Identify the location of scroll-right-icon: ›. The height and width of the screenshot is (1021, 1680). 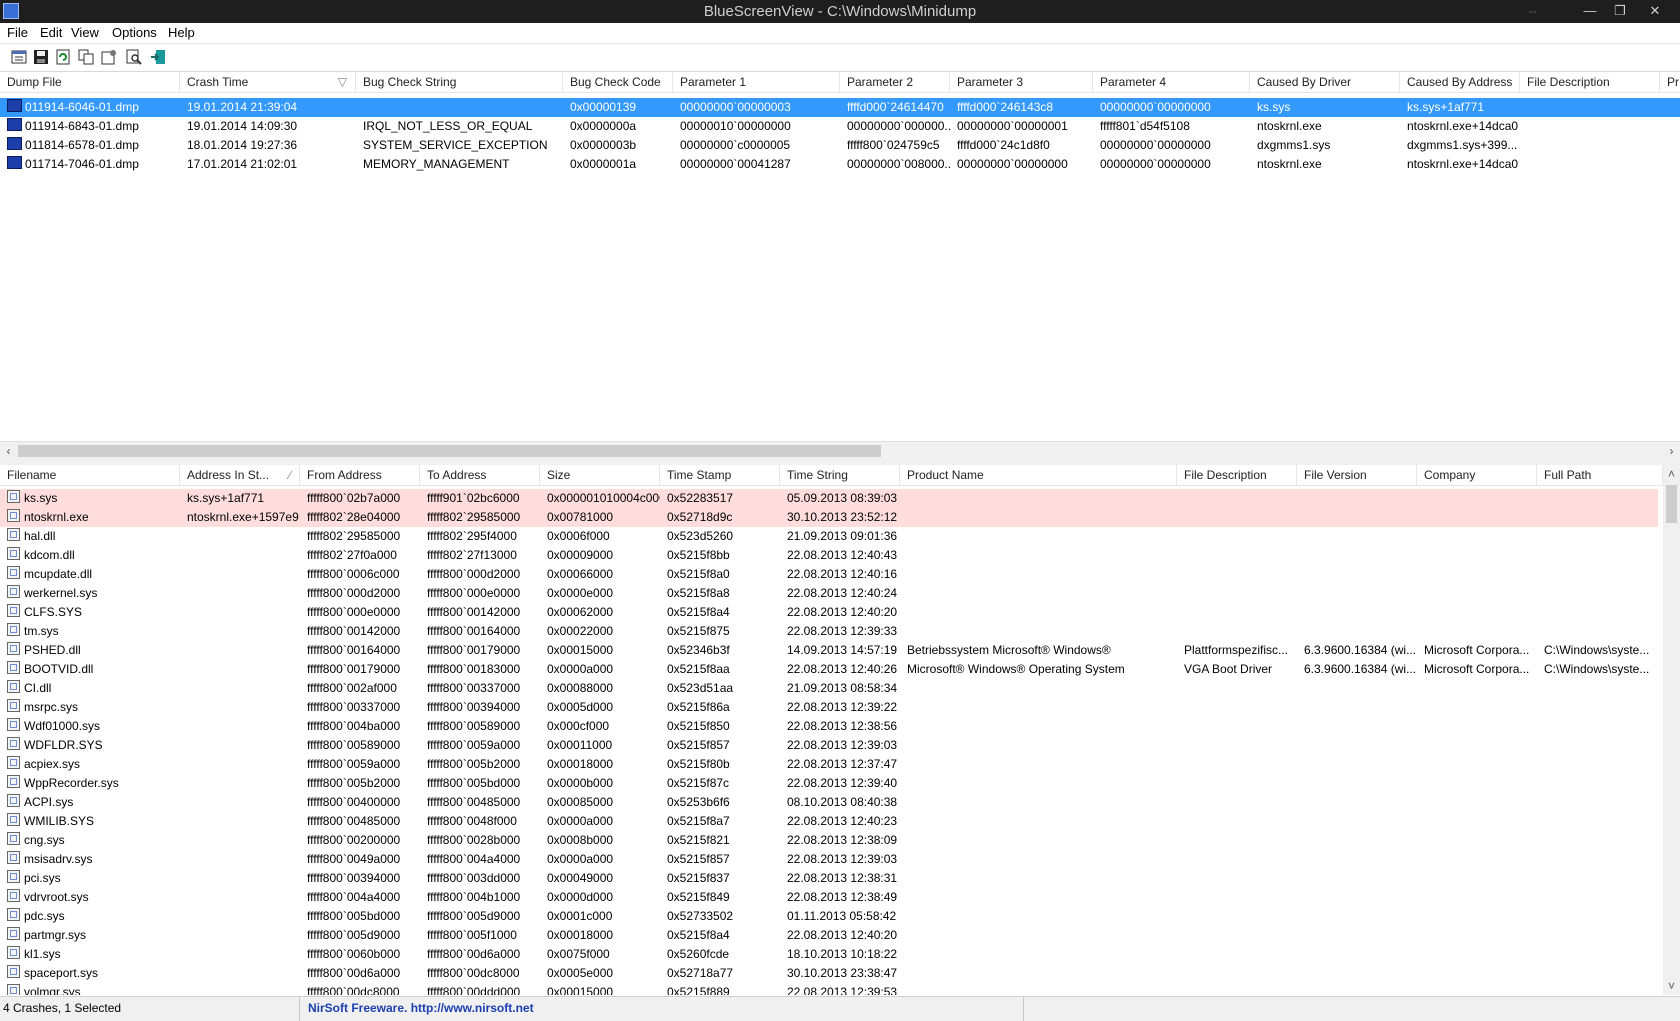
(1671, 451).